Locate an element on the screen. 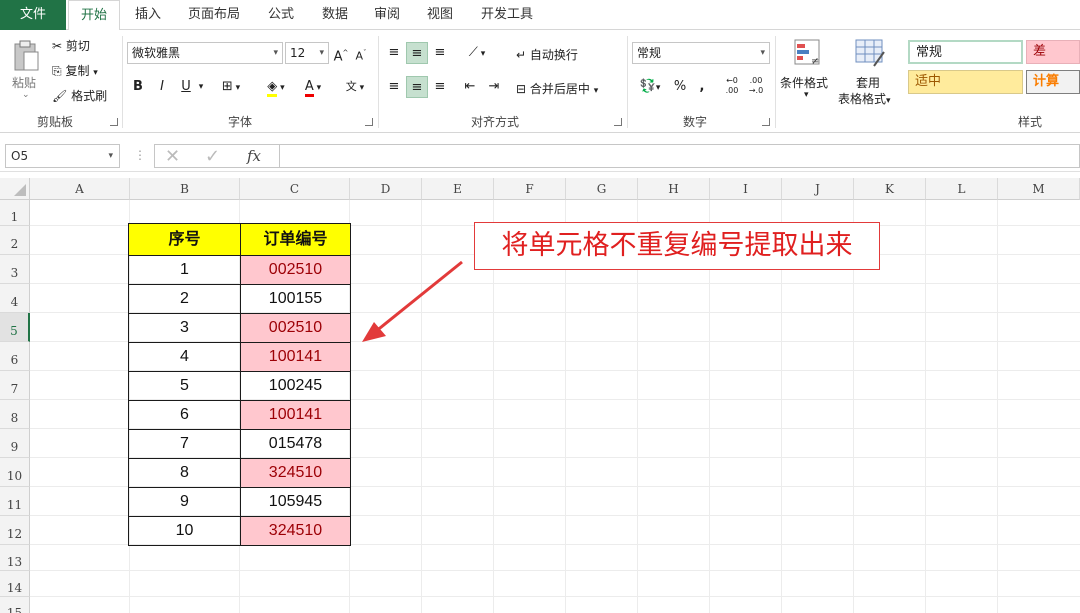 The image size is (1080, 613). arrow-icon is located at coordinates (412, 301).